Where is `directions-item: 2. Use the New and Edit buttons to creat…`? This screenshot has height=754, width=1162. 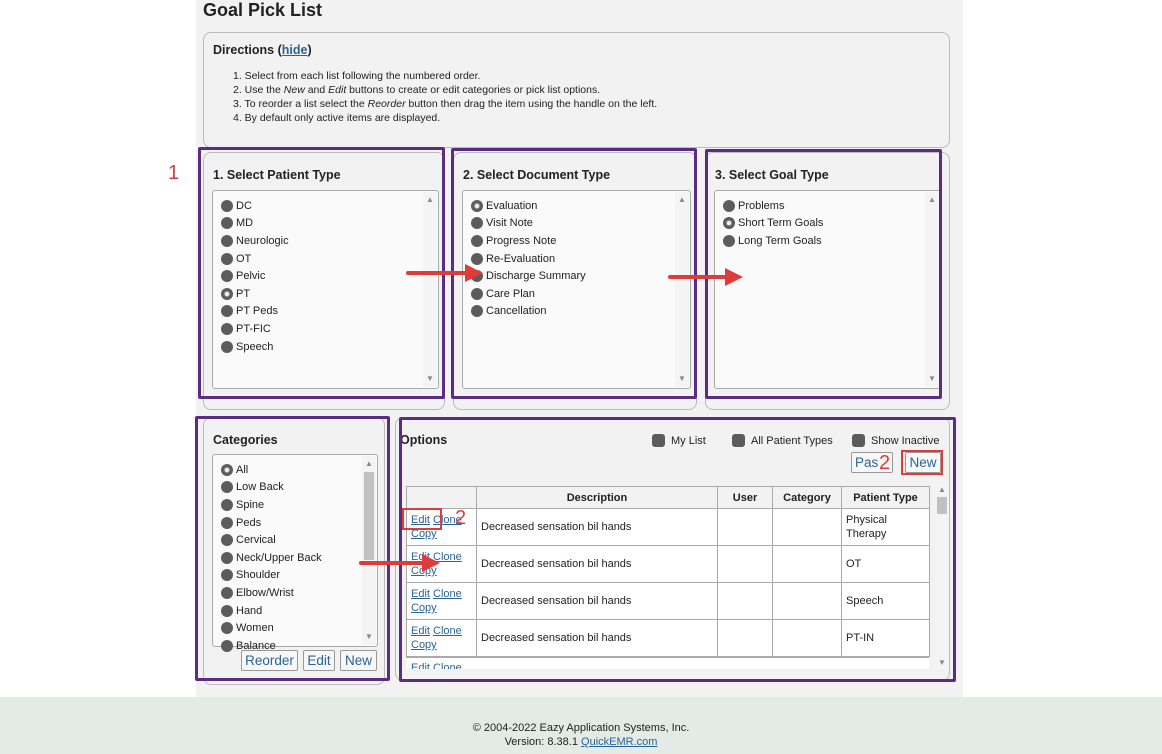 directions-item: 2. Use the New and Edit buttons to creat… is located at coordinates (417, 90).